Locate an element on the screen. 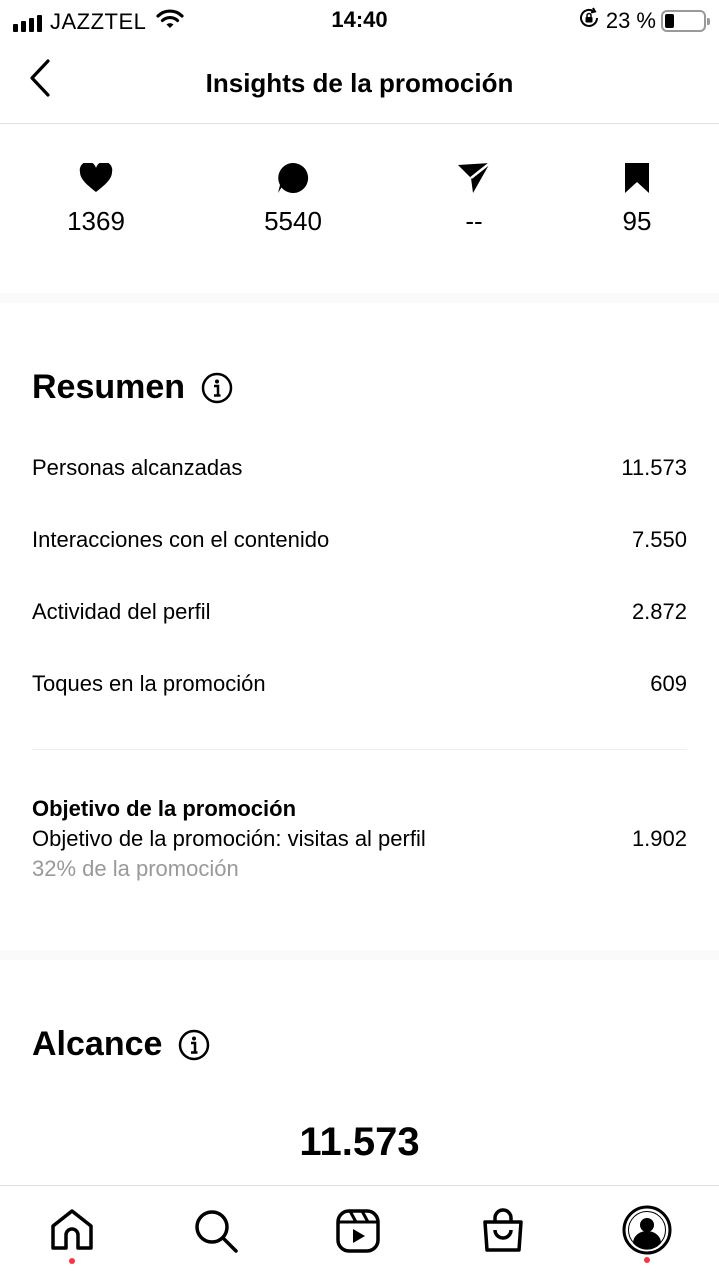 The width and height of the screenshot is (719, 1280). home-icon is located at coordinates (72, 1229).